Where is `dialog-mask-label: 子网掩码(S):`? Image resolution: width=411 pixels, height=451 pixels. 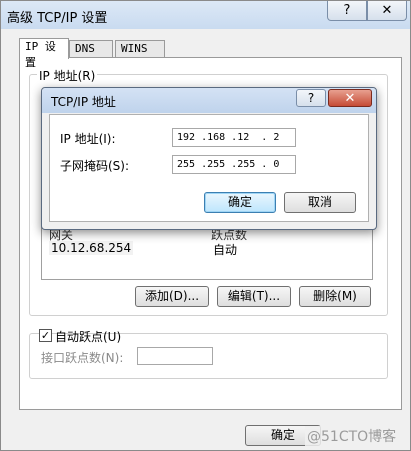 dialog-mask-label: 子网掩码(S): is located at coordinates (95, 166).